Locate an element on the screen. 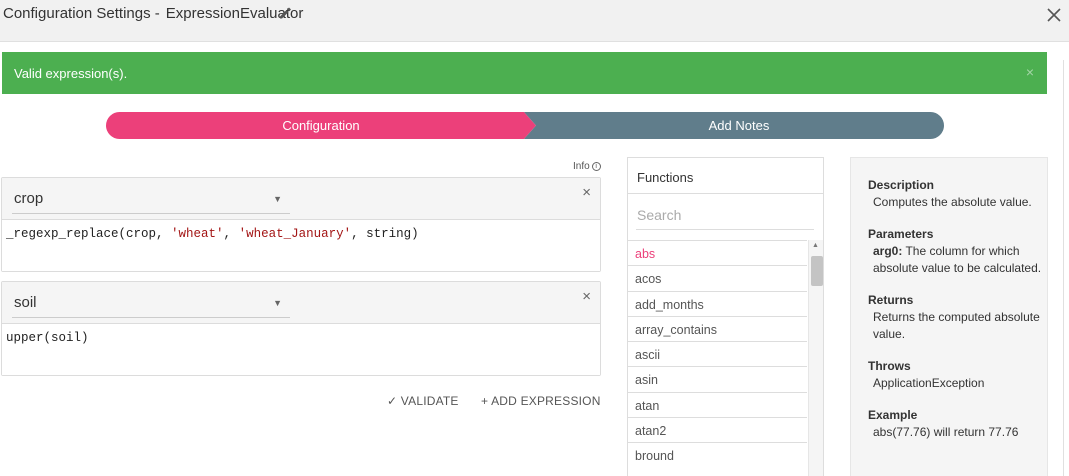 The image size is (1069, 476). functions-heading: Functions is located at coordinates (725, 176).